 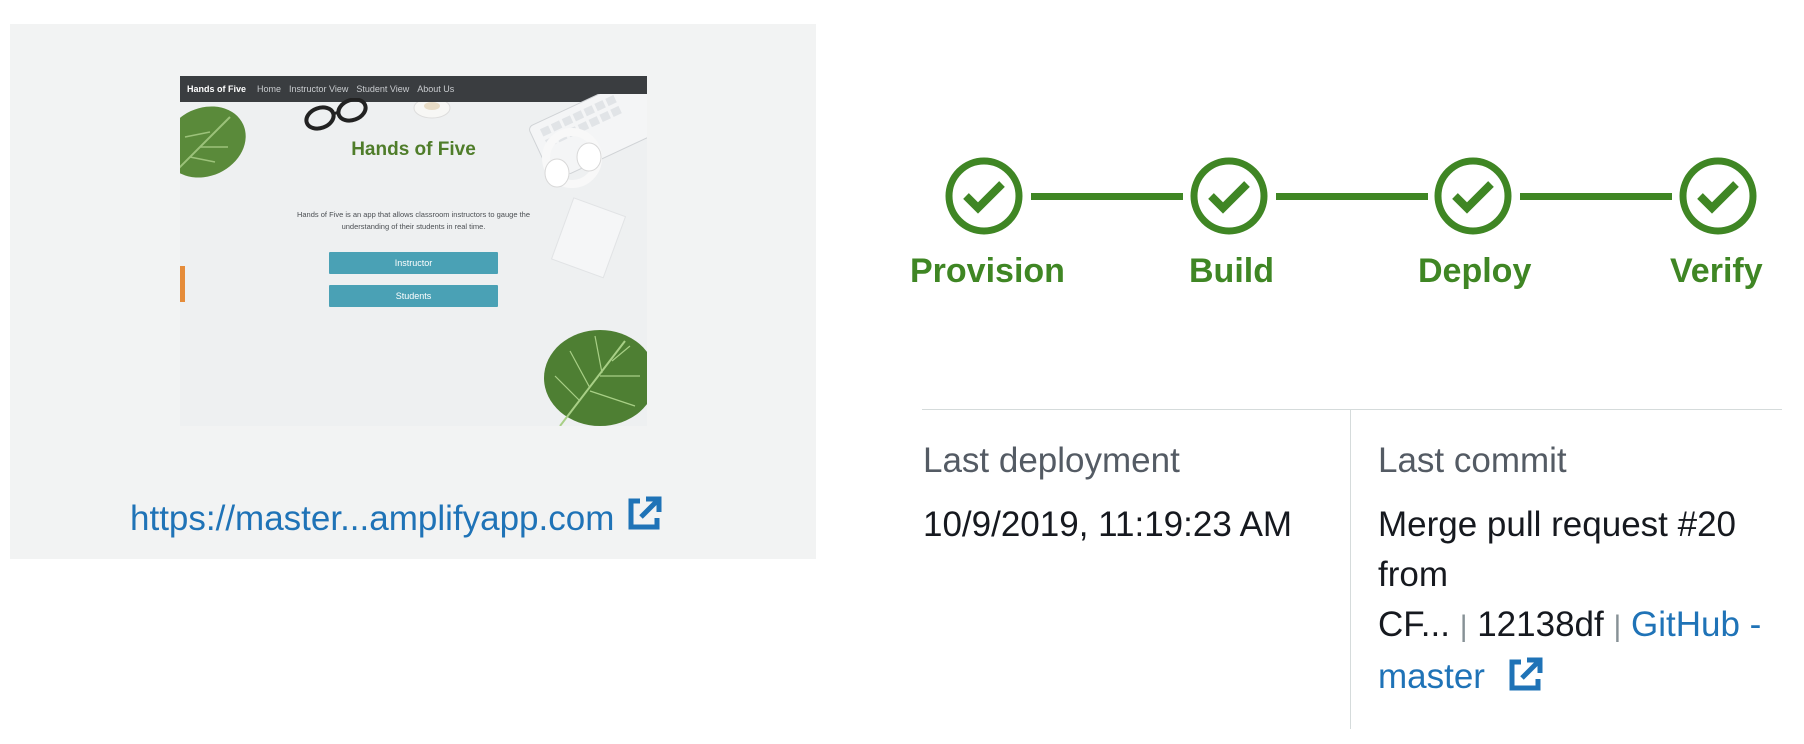 What do you see at coordinates (1583, 679) in the screenshot?
I see `repository-branch-link-line: master` at bounding box center [1583, 679].